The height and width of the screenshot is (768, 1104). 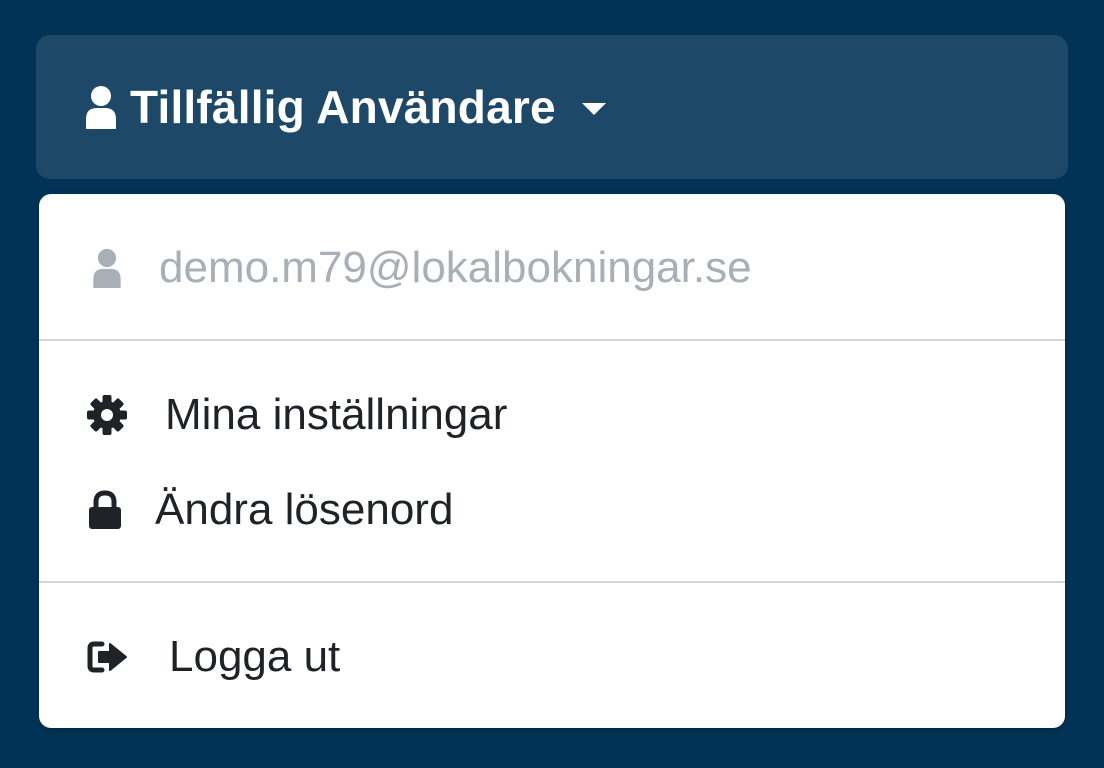 I want to click on user-name-label: Tillfällig Användare, so click(x=343, y=107).